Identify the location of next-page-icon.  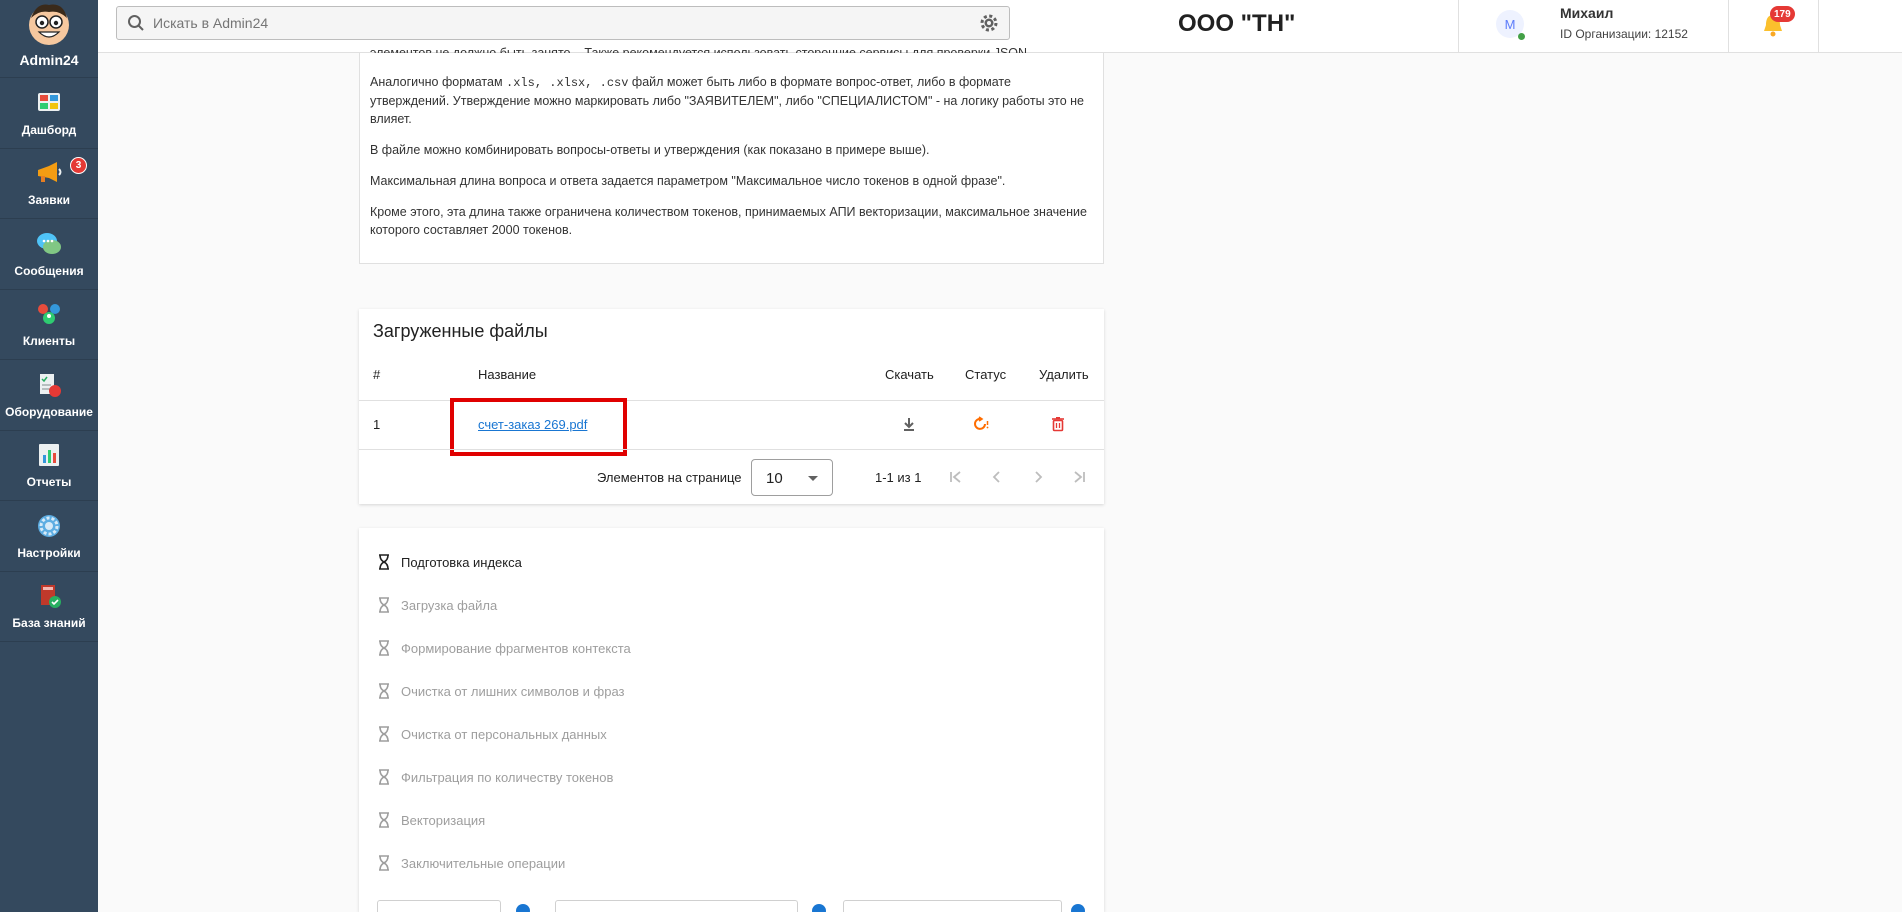
(1038, 477).